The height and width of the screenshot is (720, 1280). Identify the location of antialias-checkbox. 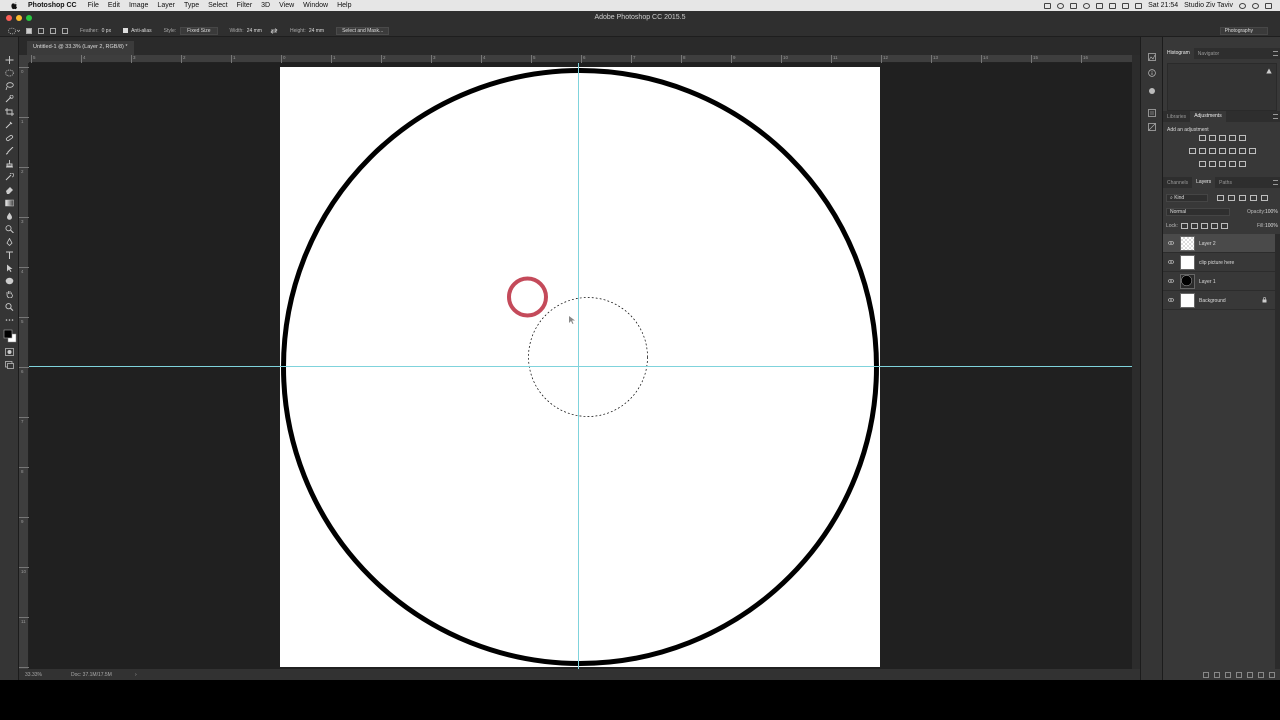
(126, 30).